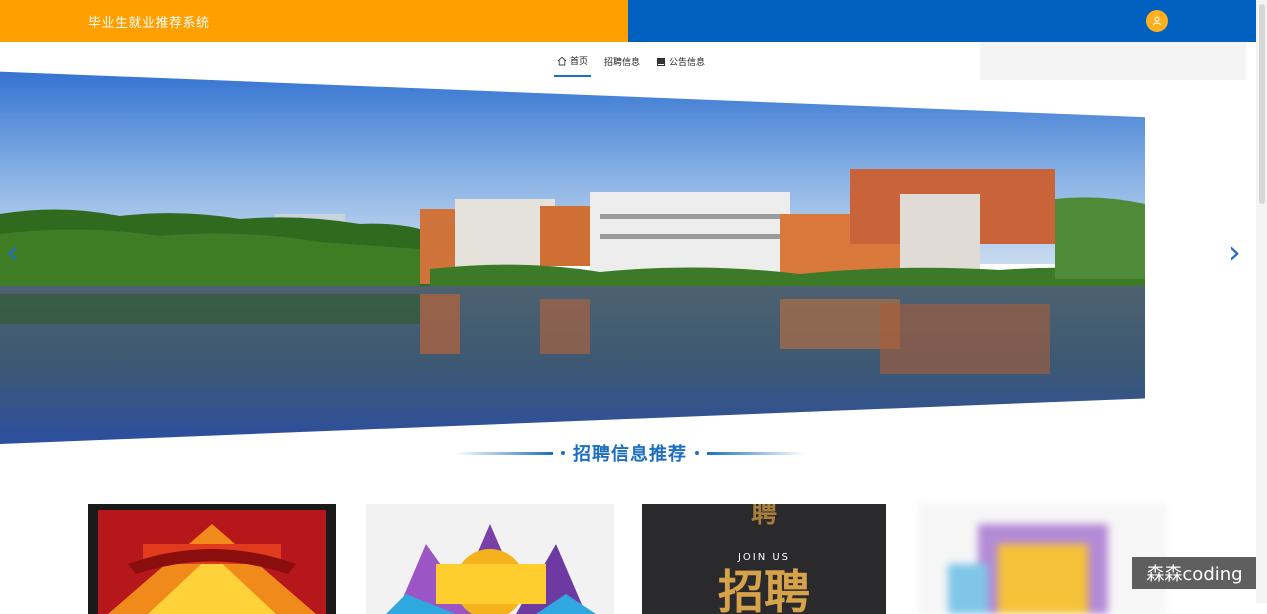 The width and height of the screenshot is (1267, 614). What do you see at coordinates (504, 453) in the screenshot?
I see `heading-line-left` at bounding box center [504, 453].